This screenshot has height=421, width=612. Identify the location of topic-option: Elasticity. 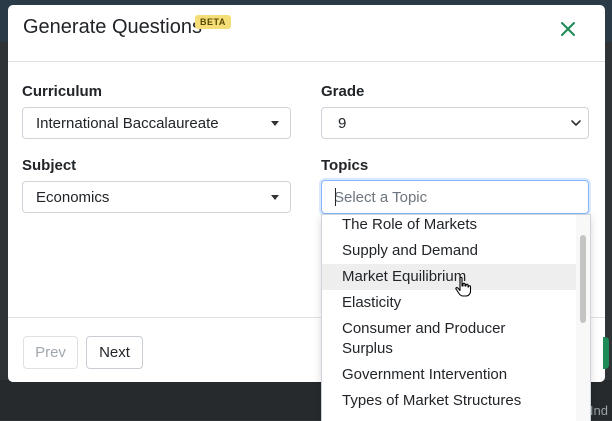
(449, 303).